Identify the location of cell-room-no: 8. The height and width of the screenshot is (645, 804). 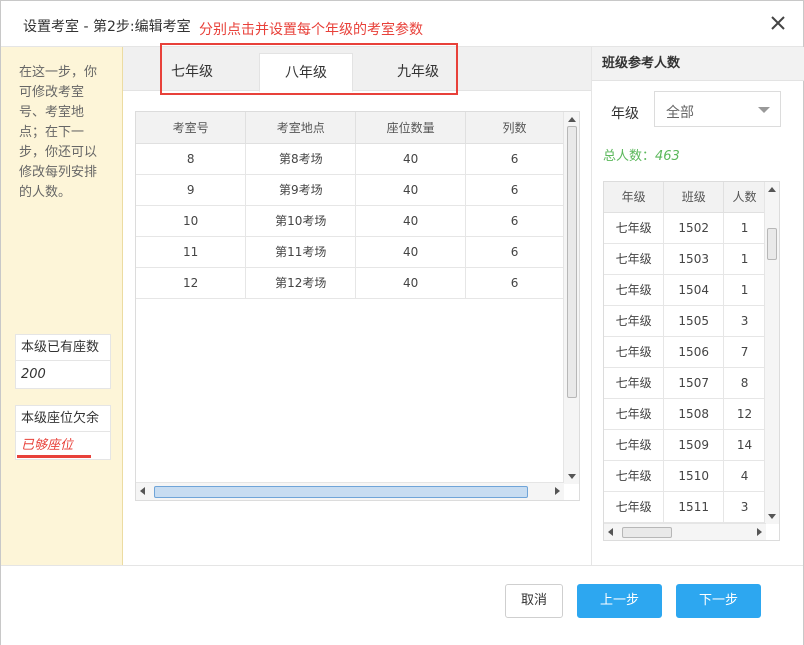
(191, 159).